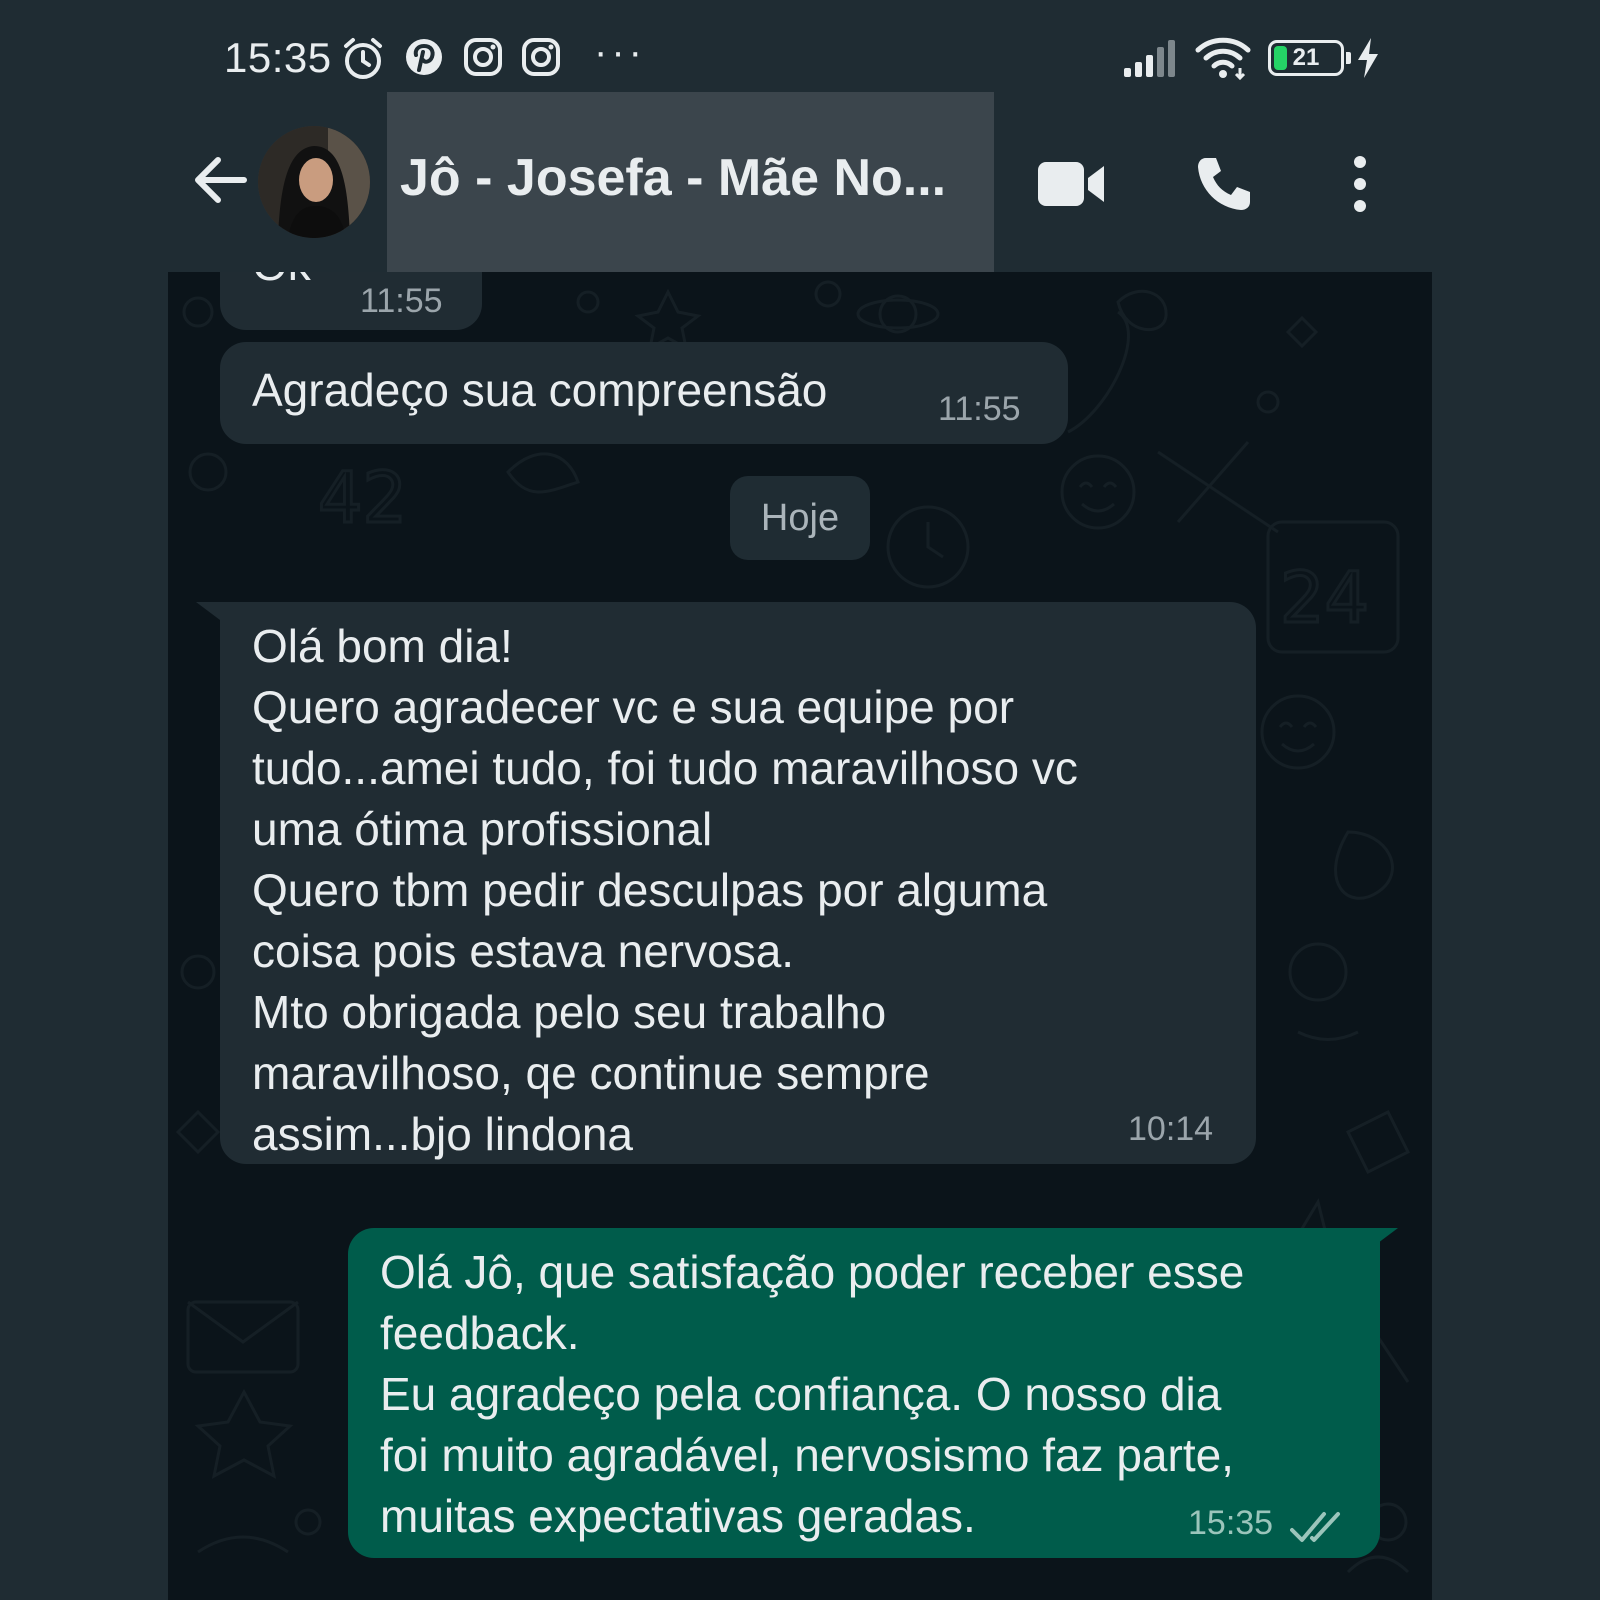 The image size is (1600, 1600). I want to click on more-vert-icon, so click(1360, 184).